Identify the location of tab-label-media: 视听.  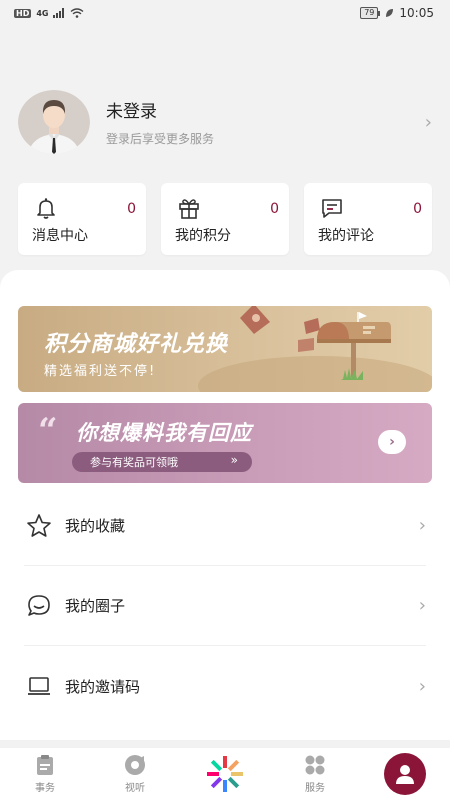
(135, 788).